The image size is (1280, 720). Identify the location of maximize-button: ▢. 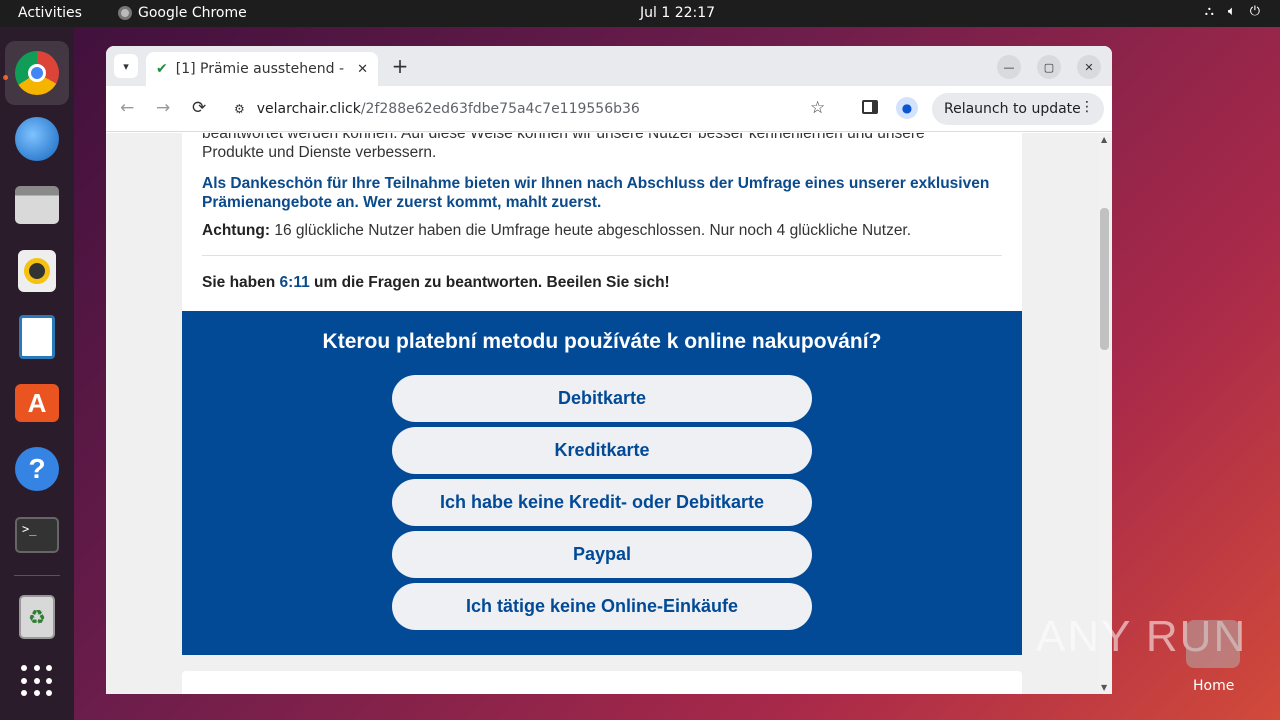
(1049, 67).